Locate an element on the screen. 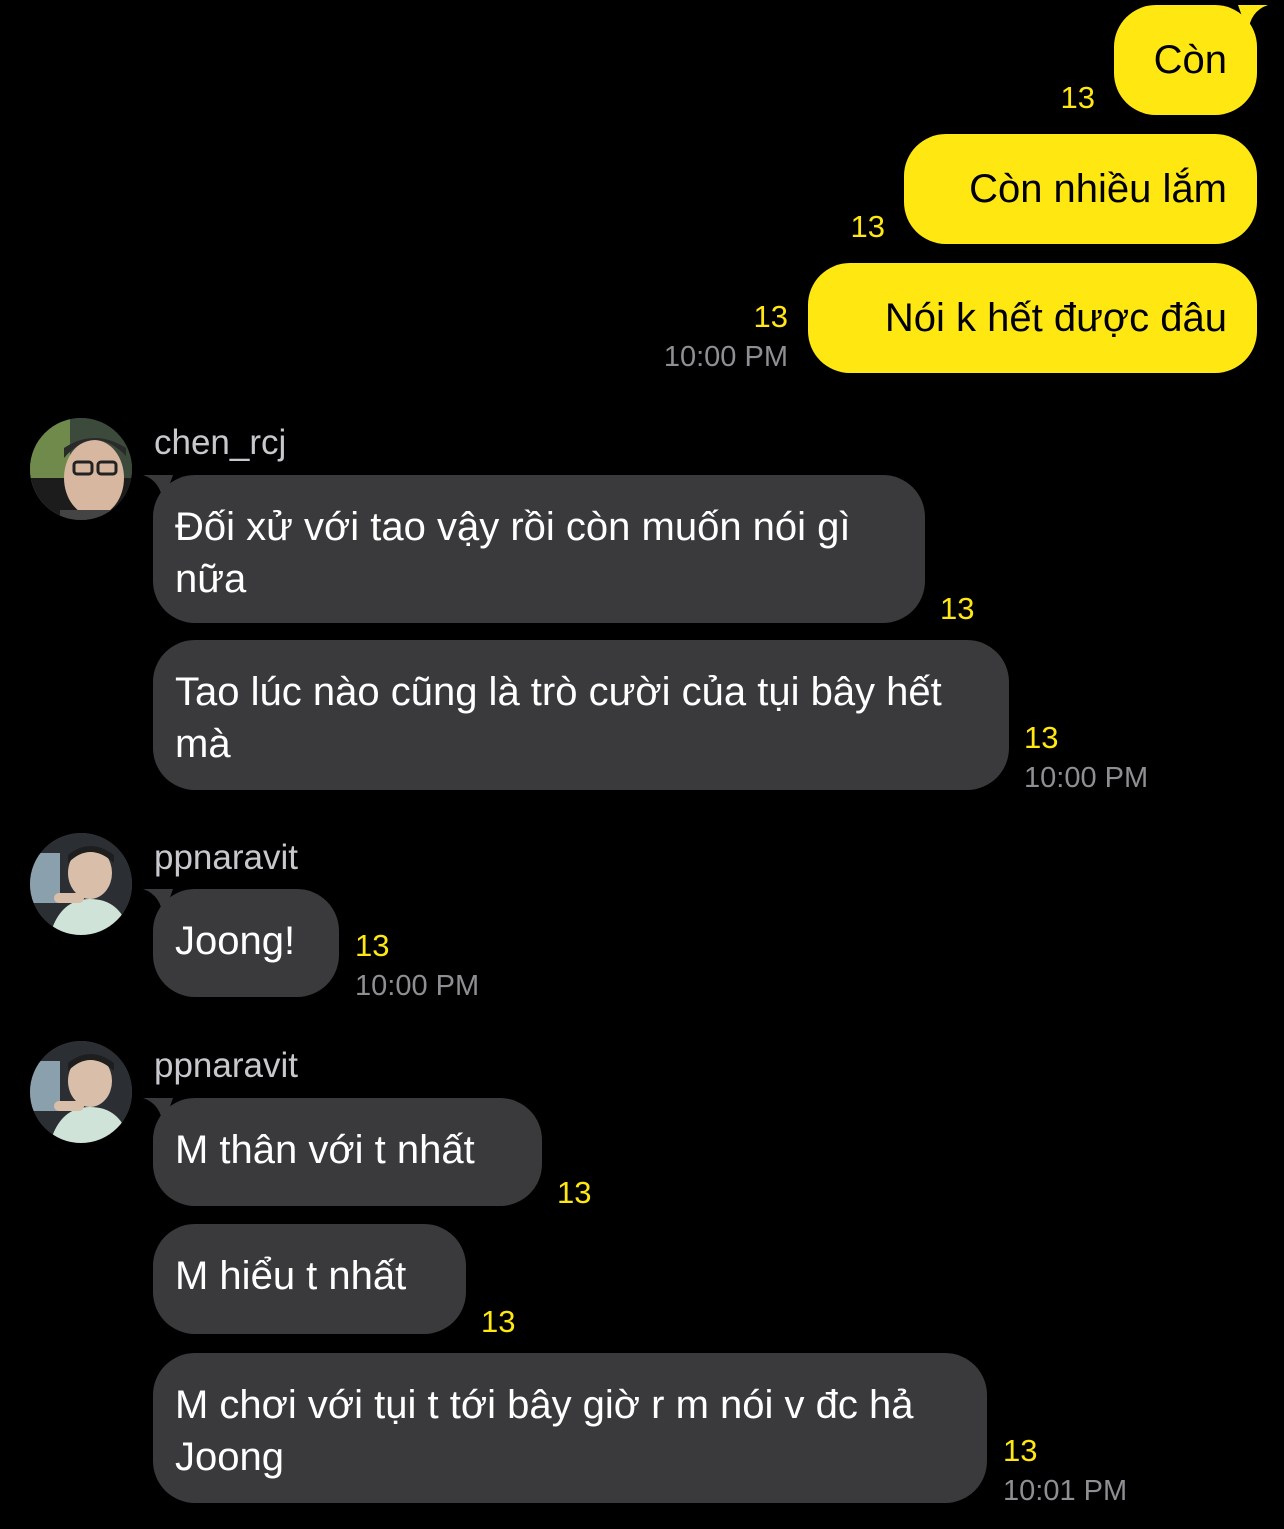 Image resolution: width=1284 pixels, height=1529 pixels. outgoing-message: Còn is located at coordinates (1185, 60).